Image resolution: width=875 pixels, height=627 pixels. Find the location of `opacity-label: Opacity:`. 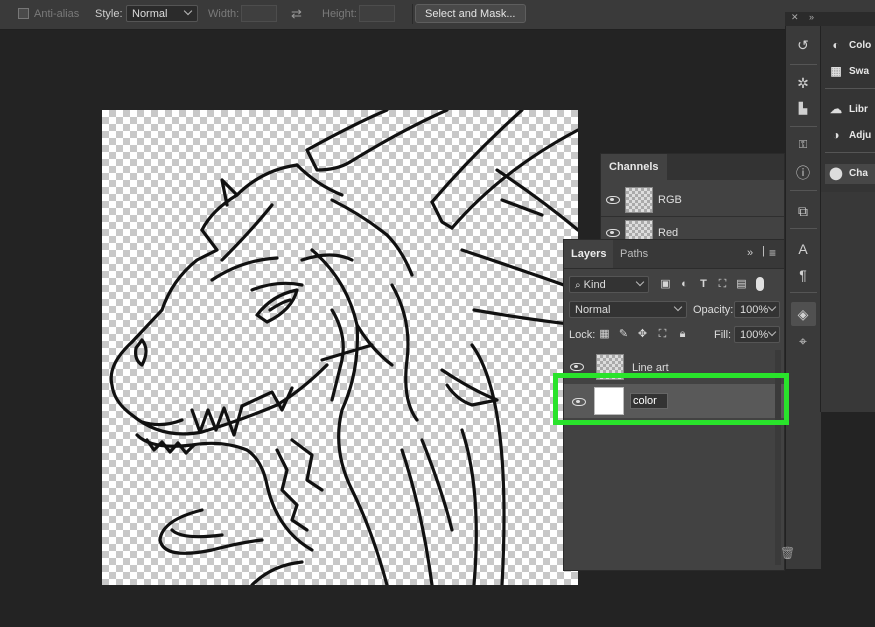

opacity-label: Opacity: is located at coordinates (713, 310).